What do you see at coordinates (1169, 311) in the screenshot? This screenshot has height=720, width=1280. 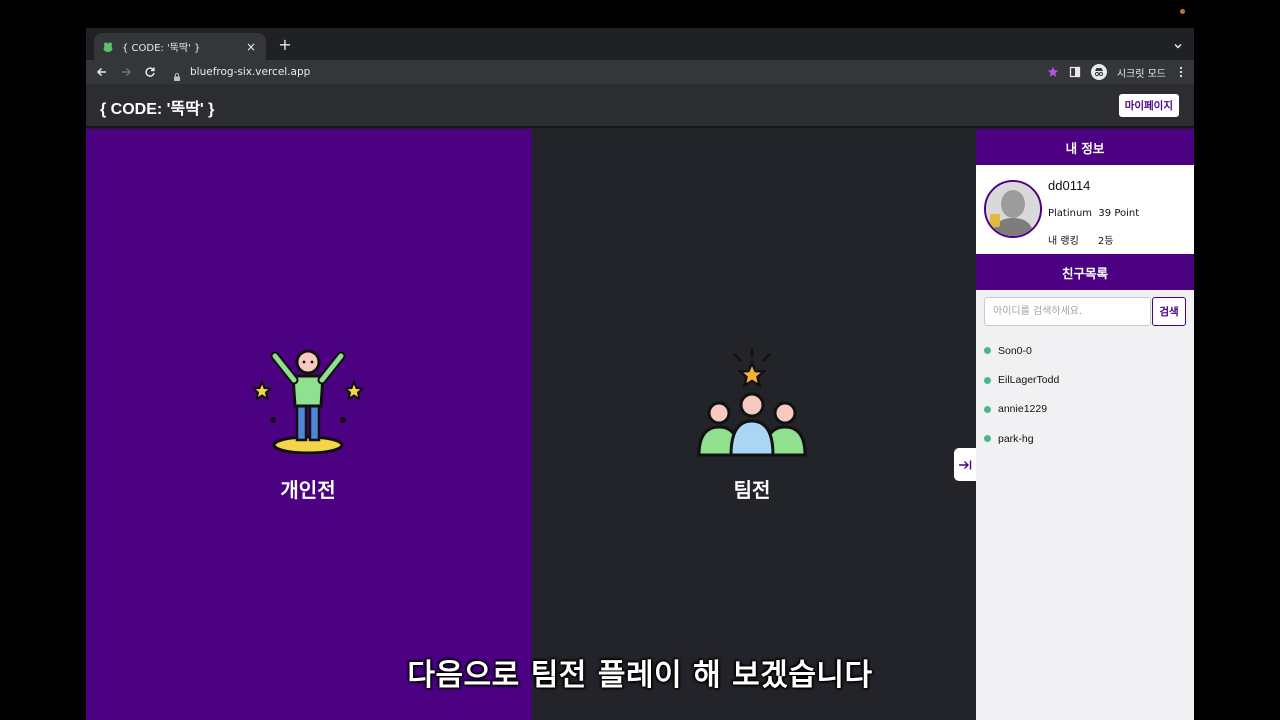 I see `search-button: 검색` at bounding box center [1169, 311].